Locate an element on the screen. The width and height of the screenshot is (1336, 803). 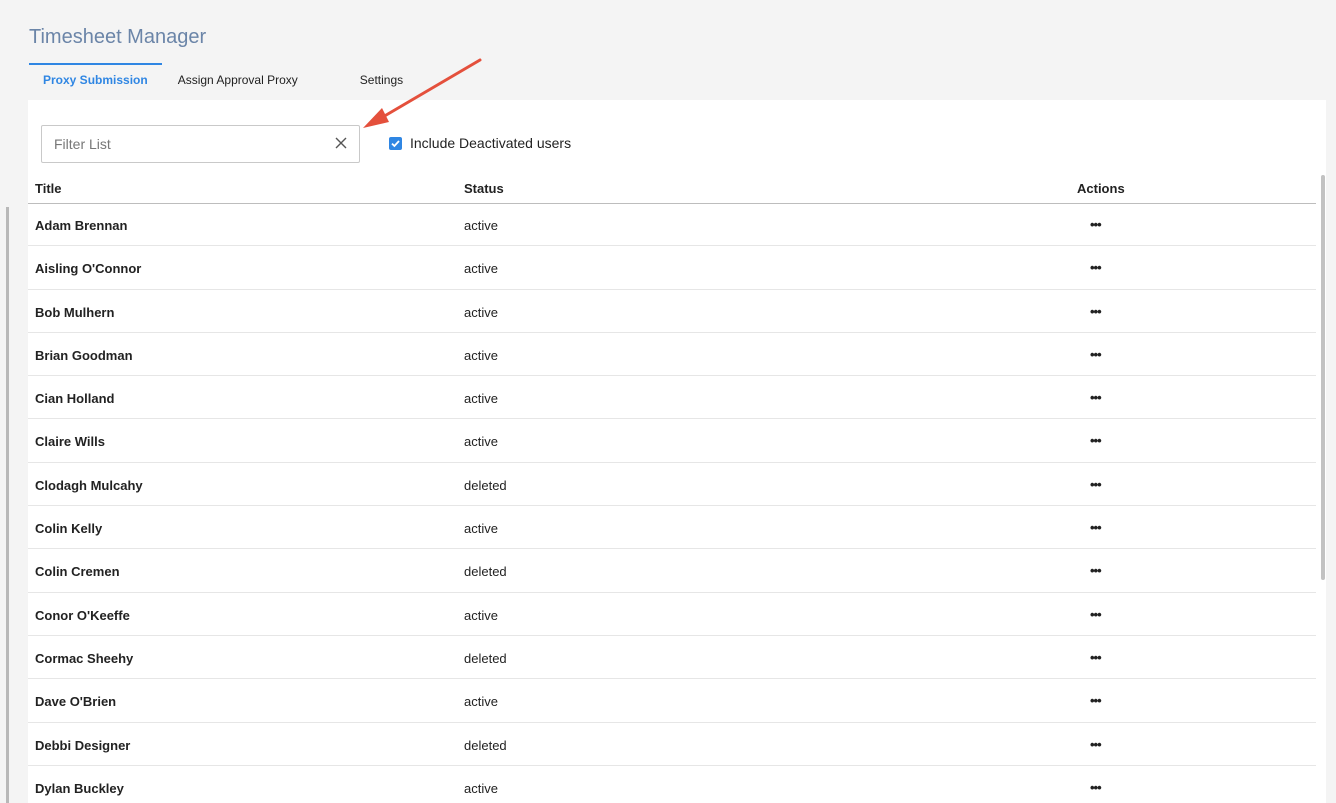
table-row: Adam Brennan active ••• is located at coordinates (672, 225).